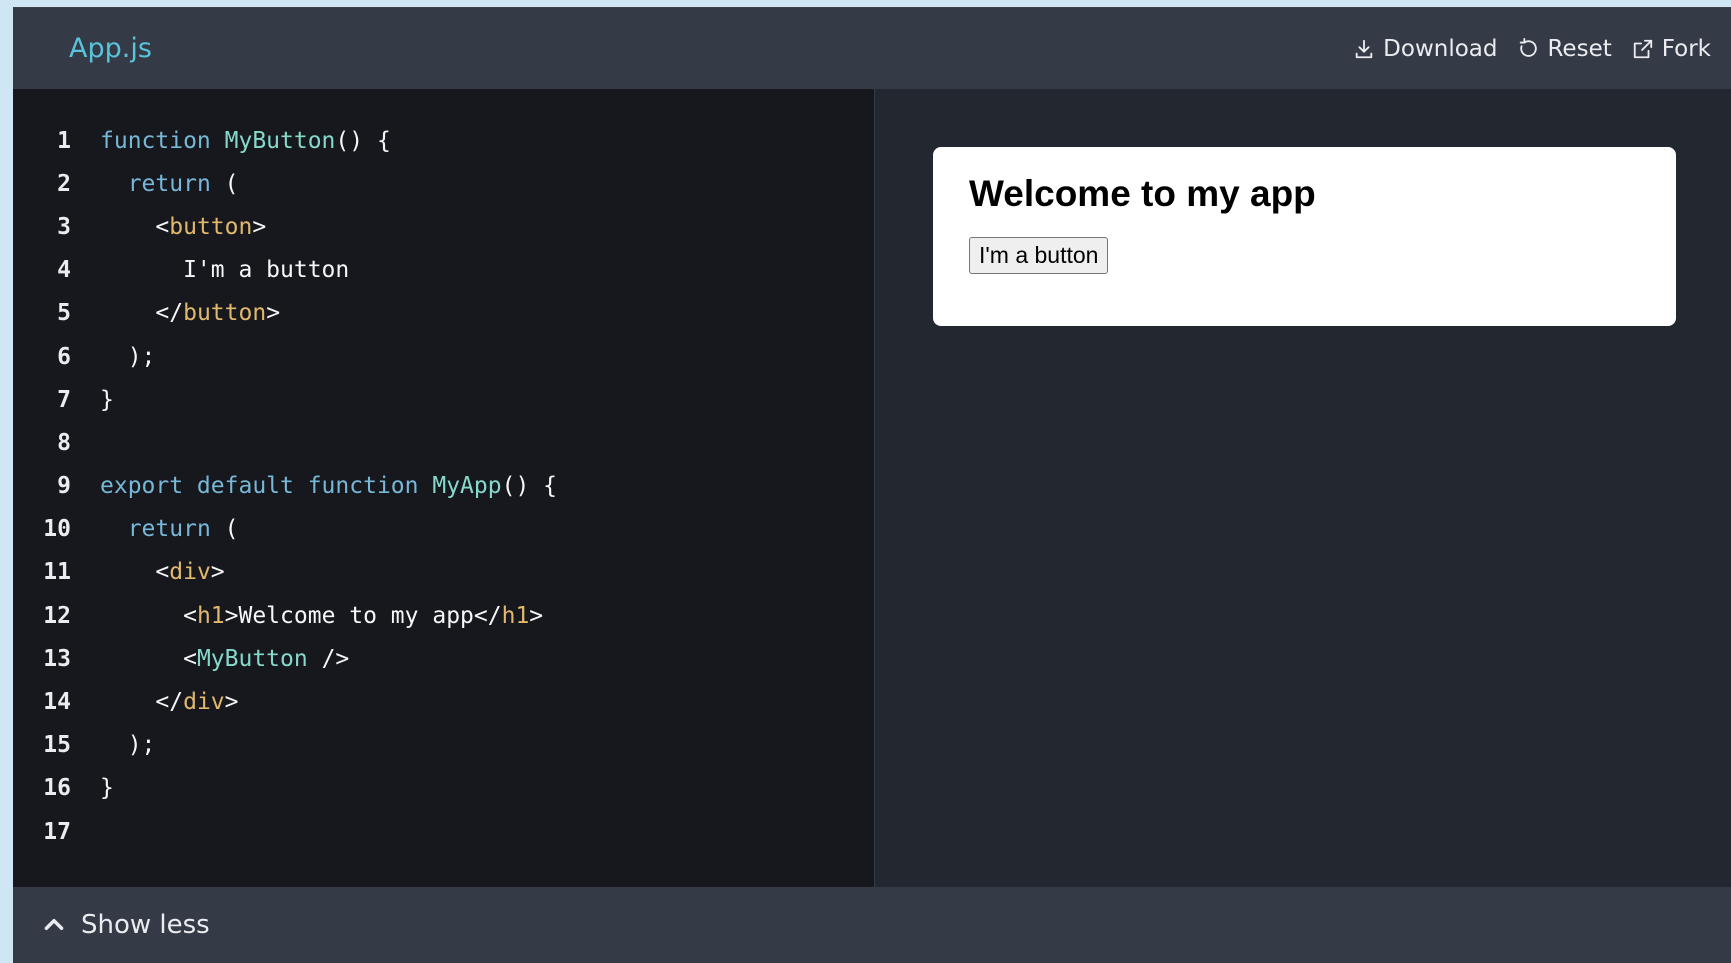 This screenshot has width=1731, height=963. I want to click on code-line: 3 <button>, so click(443, 226).